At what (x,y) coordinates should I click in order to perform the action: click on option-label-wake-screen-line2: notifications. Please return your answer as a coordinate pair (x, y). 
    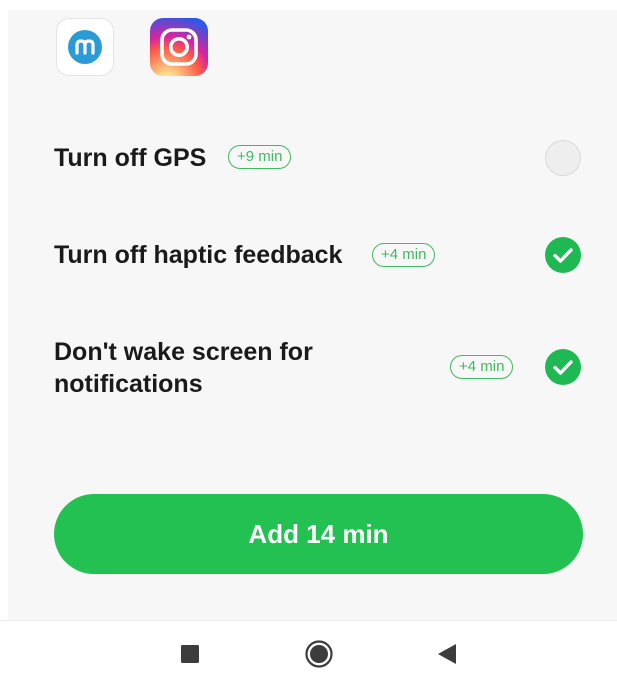
    Looking at the image, I should click on (128, 384).